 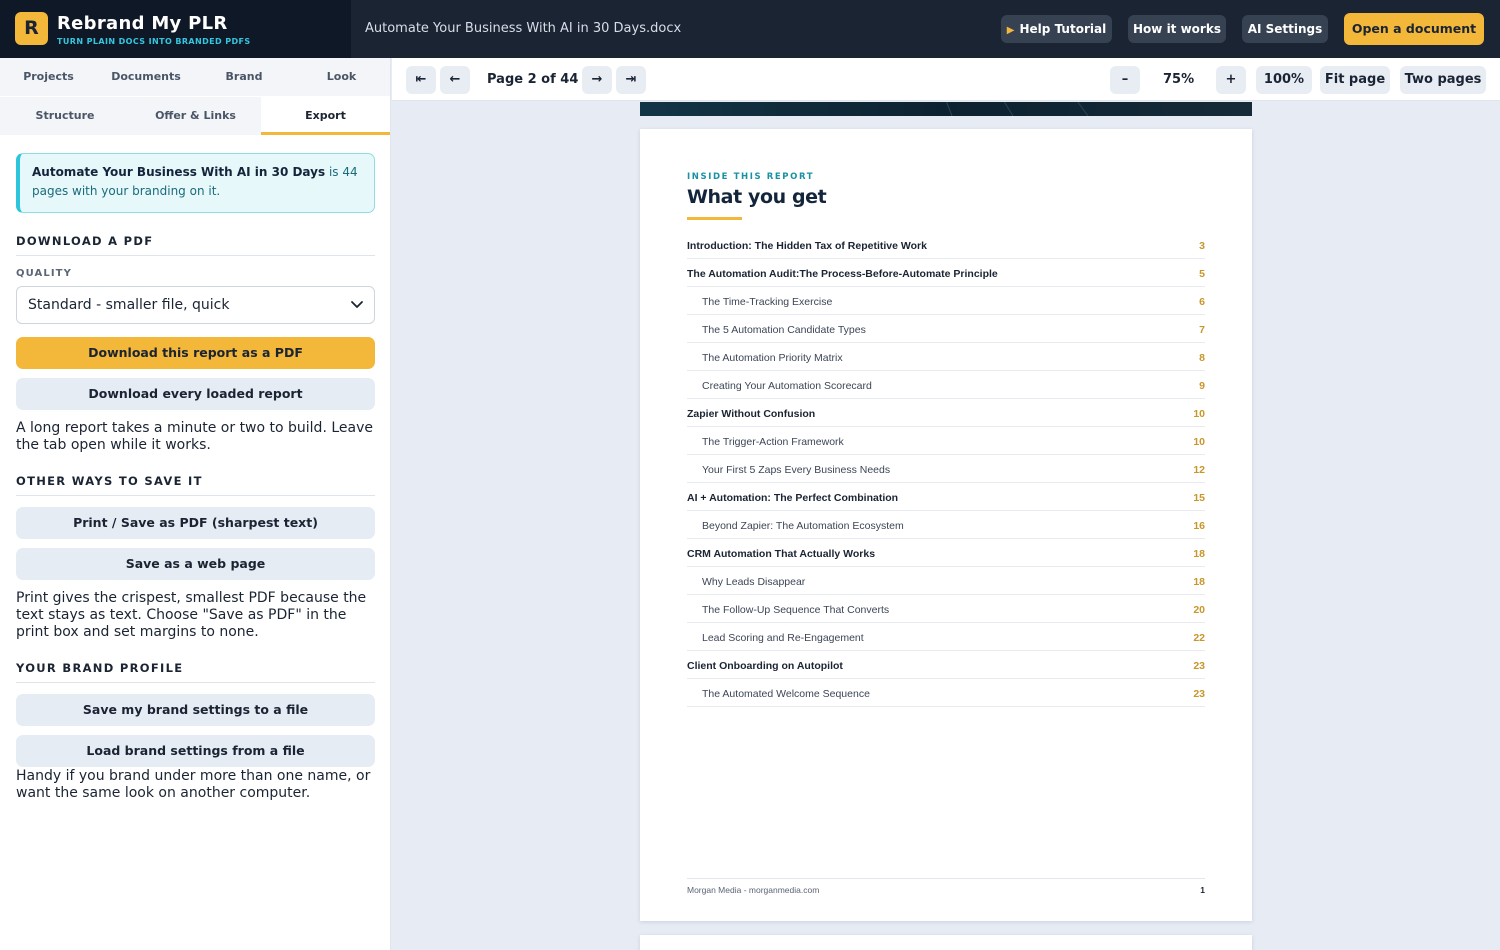 I want to click on tab-look: Look, so click(x=341, y=77).